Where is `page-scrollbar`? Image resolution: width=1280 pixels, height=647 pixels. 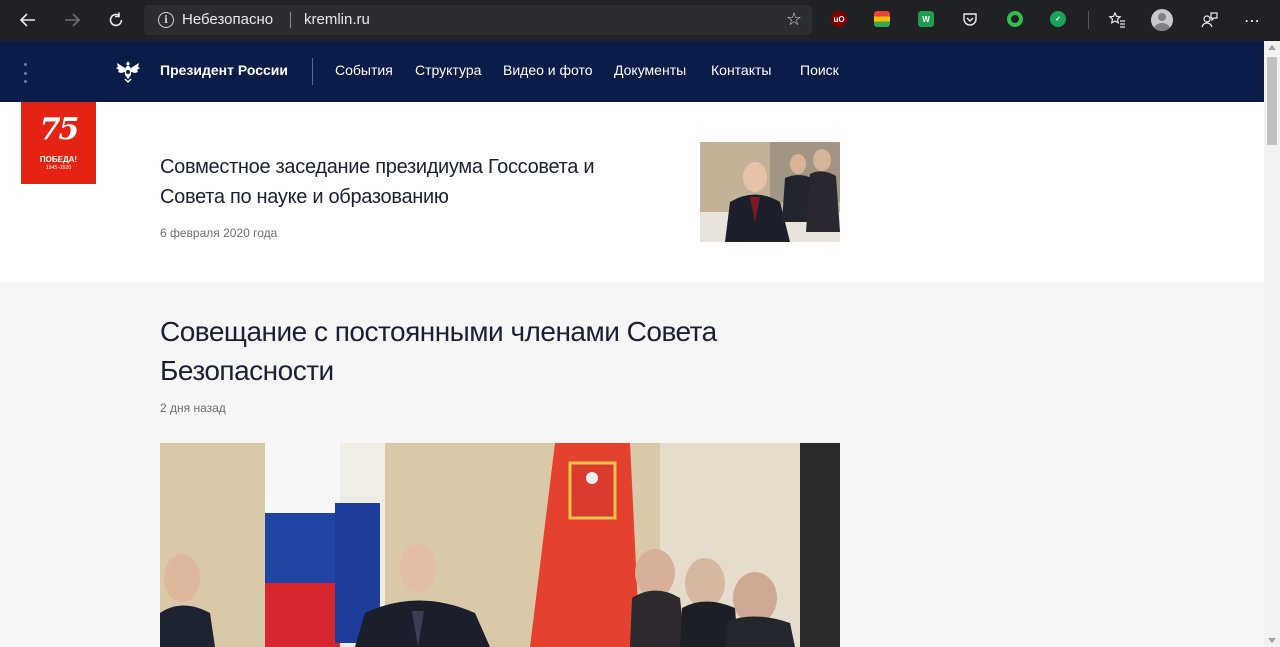
page-scrollbar is located at coordinates (1272, 344).